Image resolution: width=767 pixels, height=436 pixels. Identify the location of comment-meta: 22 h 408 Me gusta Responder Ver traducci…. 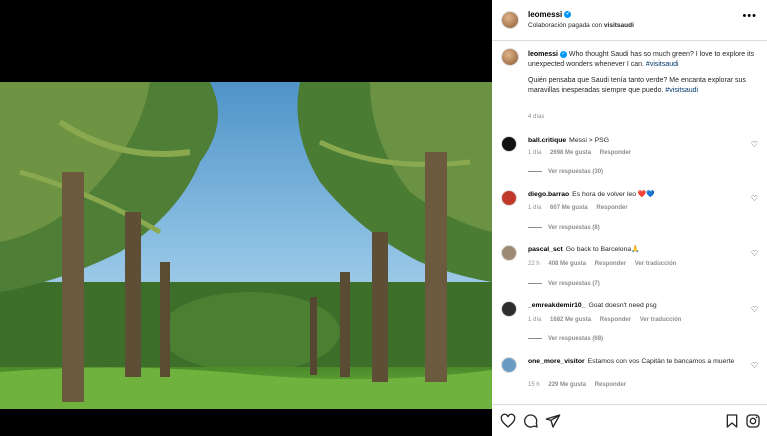
(605, 264).